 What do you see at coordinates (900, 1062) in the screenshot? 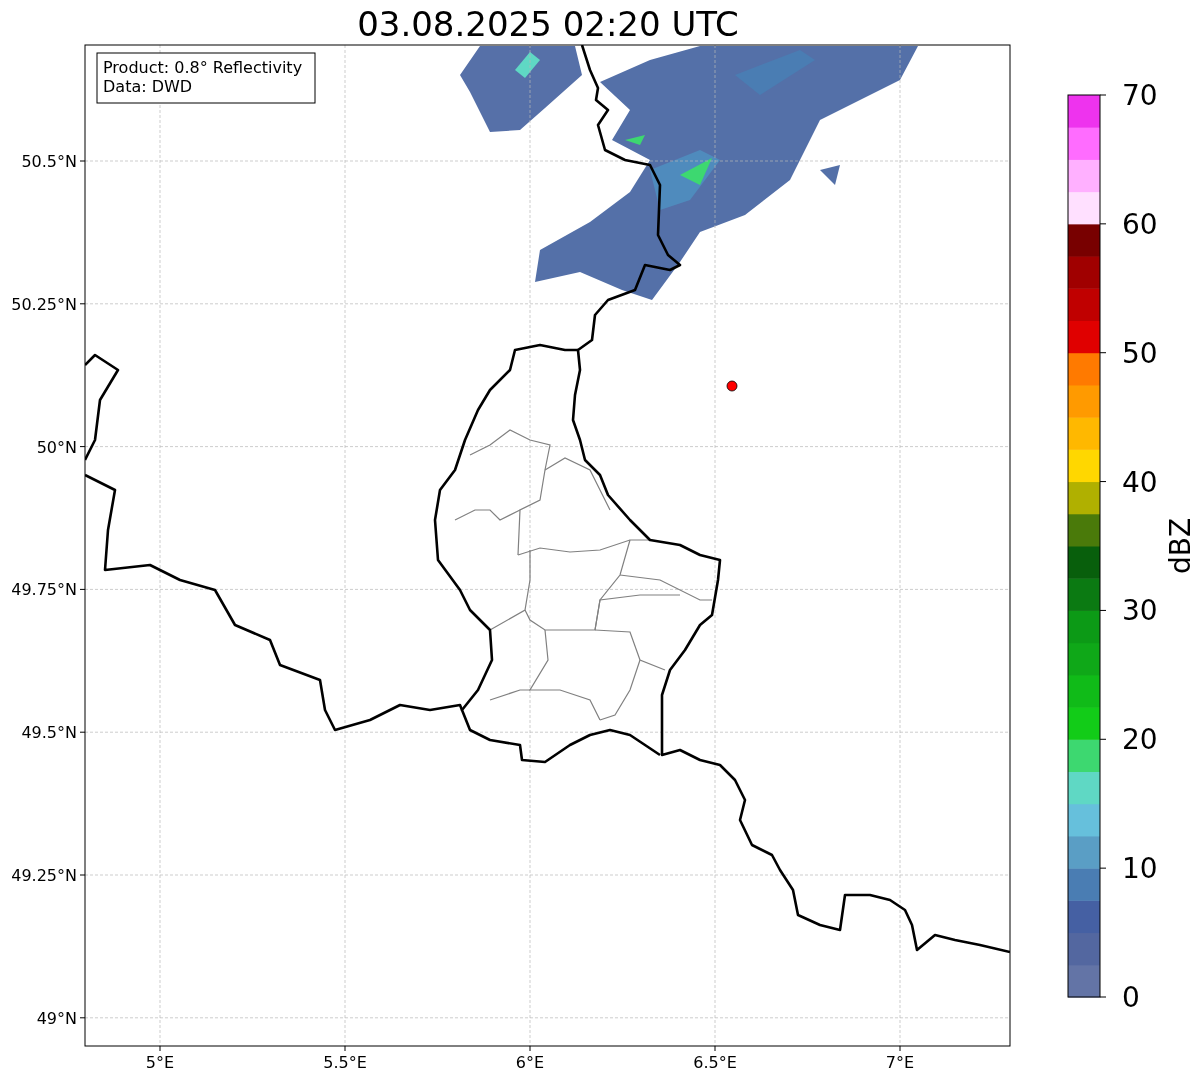
I see `longitude-tick-label: 7°E` at bounding box center [900, 1062].